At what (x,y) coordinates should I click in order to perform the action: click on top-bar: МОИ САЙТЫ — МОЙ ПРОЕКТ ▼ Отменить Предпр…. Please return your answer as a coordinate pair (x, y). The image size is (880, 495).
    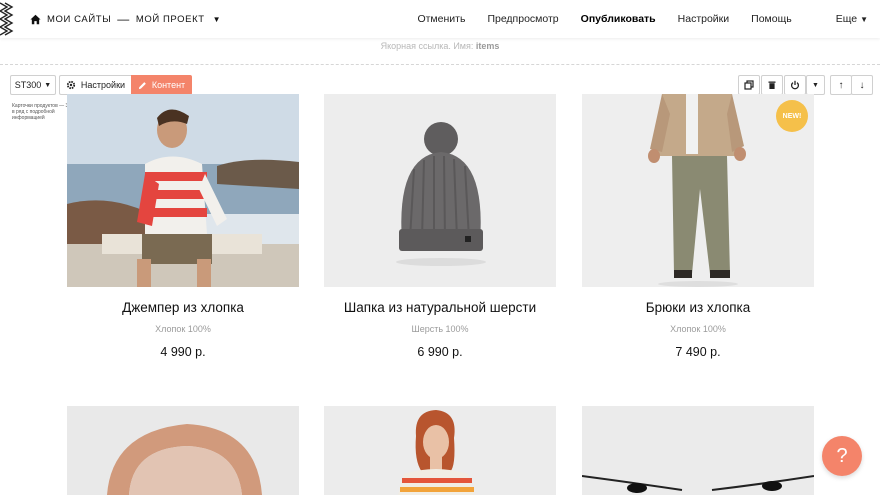
    Looking at the image, I should click on (440, 19).